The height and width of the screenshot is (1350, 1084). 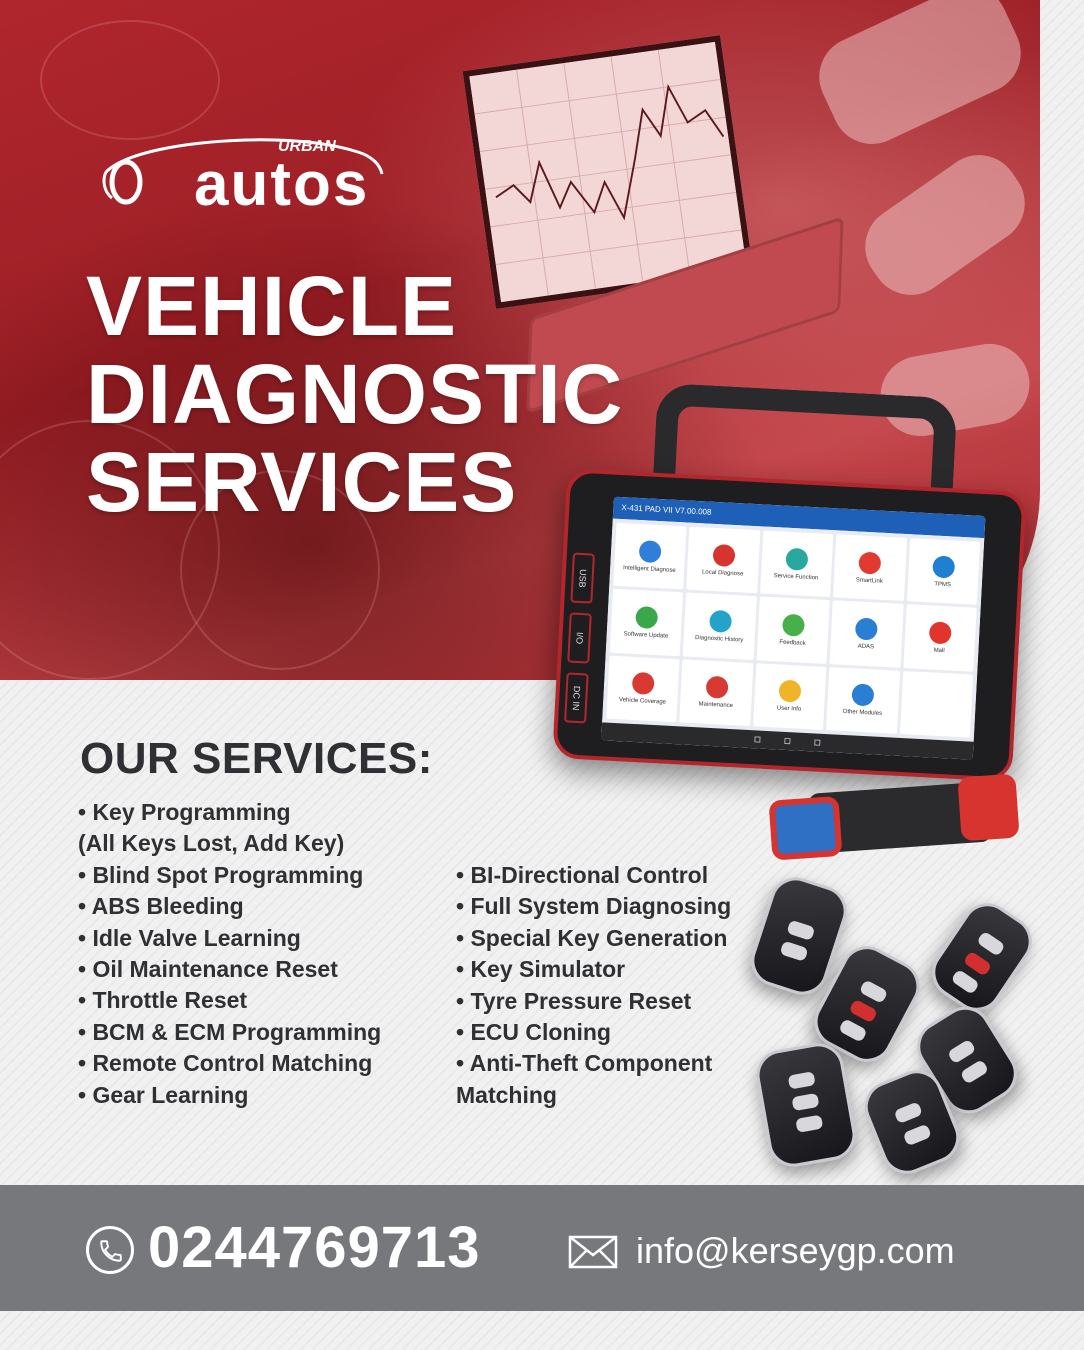 I want to click on service-item: • Throttle Reset, so click(x=163, y=1000).